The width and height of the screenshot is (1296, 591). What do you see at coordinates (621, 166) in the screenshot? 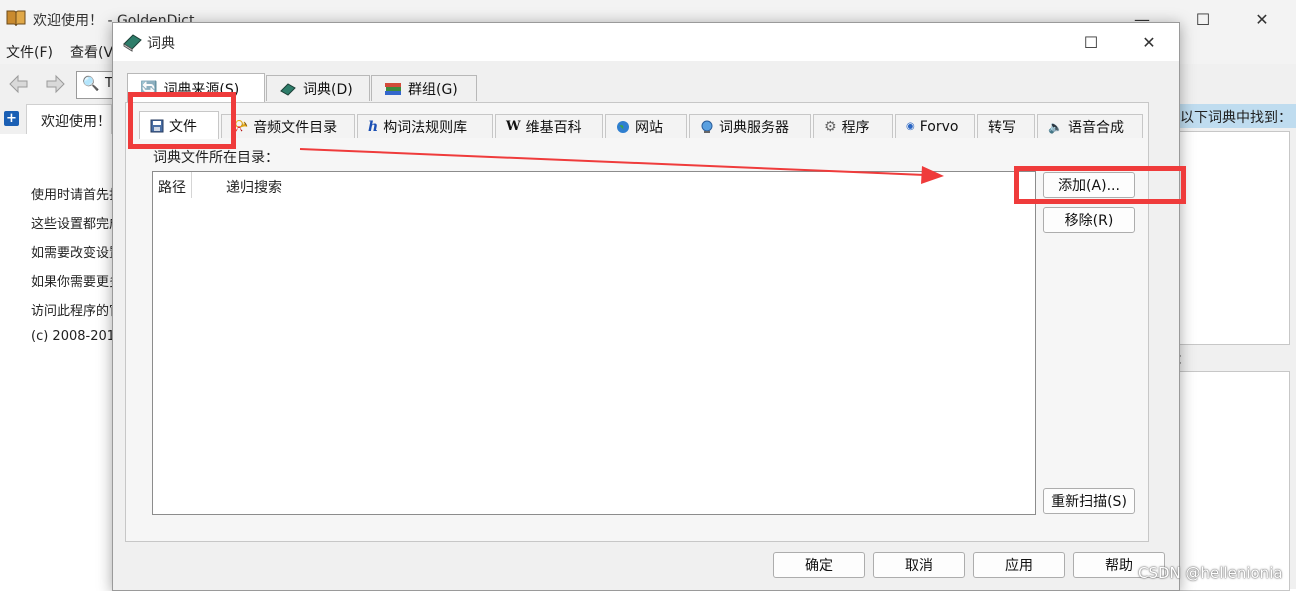
I see `annotation-arrow` at bounding box center [621, 166].